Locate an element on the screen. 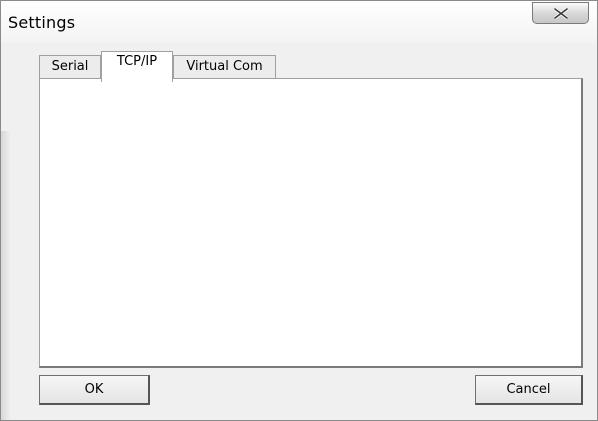 This screenshot has height=421, width=598. ok-button: OK is located at coordinates (94, 390).